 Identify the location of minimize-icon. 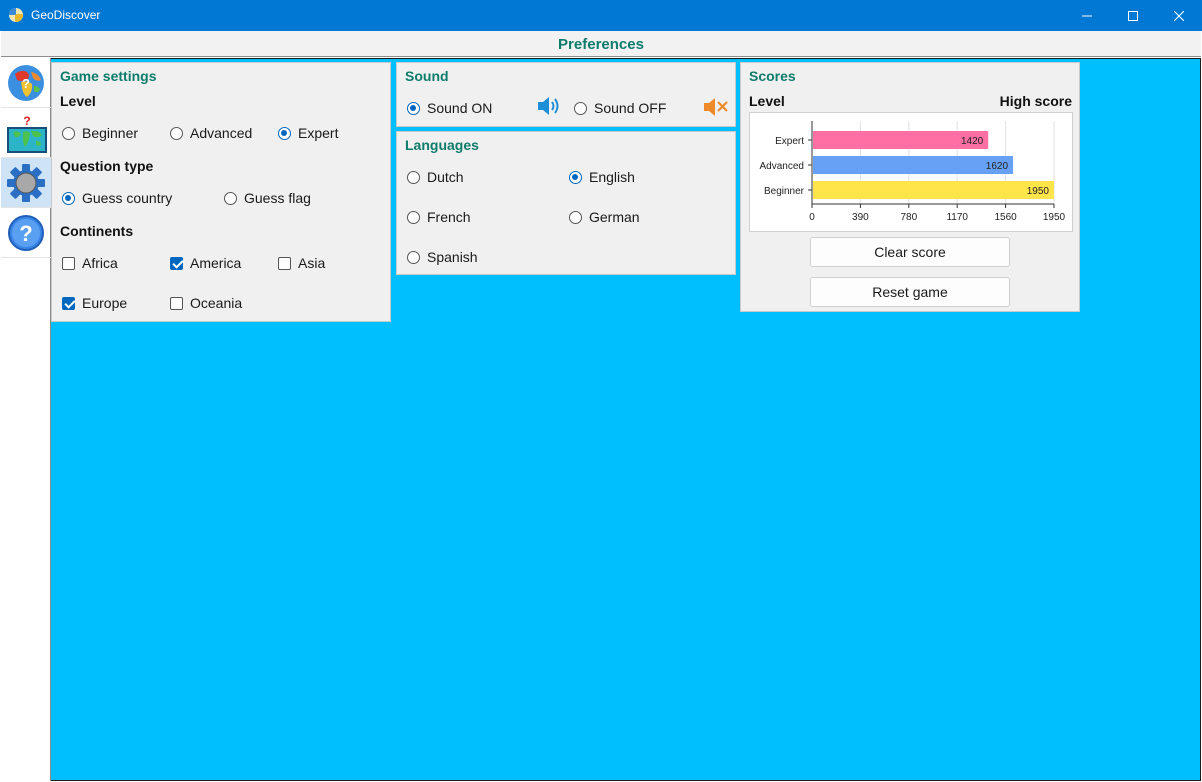
(1087, 15).